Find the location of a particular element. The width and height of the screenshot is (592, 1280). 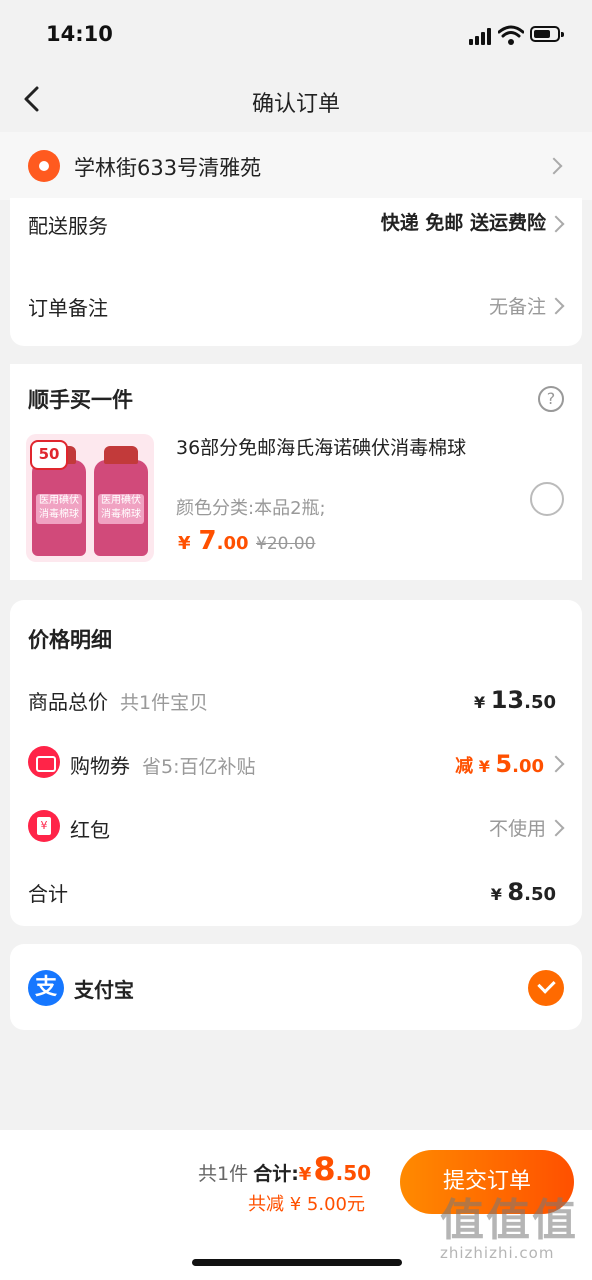

address-row: 学林街633号清雅苑 is located at coordinates (296, 166).